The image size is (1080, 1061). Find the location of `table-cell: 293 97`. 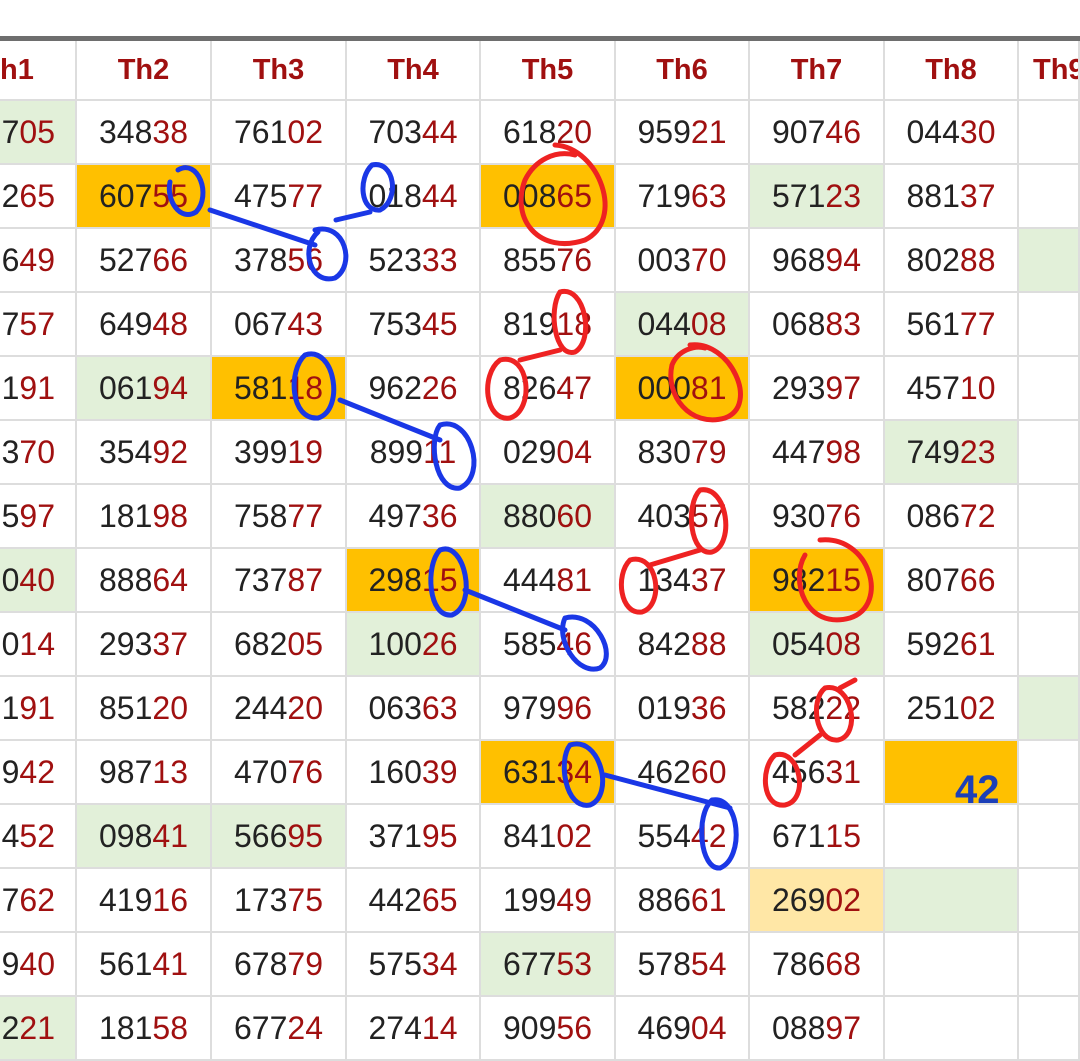

table-cell: 293 97 is located at coordinates (817, 389).